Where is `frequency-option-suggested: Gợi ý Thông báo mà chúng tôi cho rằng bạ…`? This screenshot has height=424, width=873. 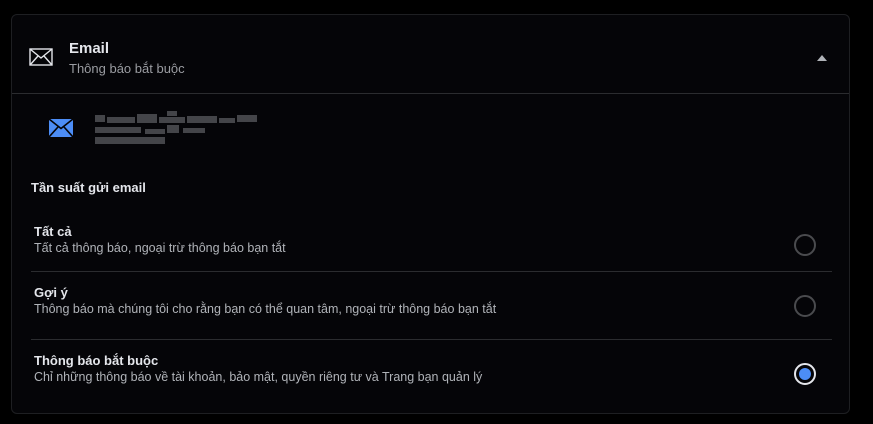 frequency-option-suggested: Gợi ý Thông báo mà chúng tôi cho rằng bạ… is located at coordinates (431, 305).